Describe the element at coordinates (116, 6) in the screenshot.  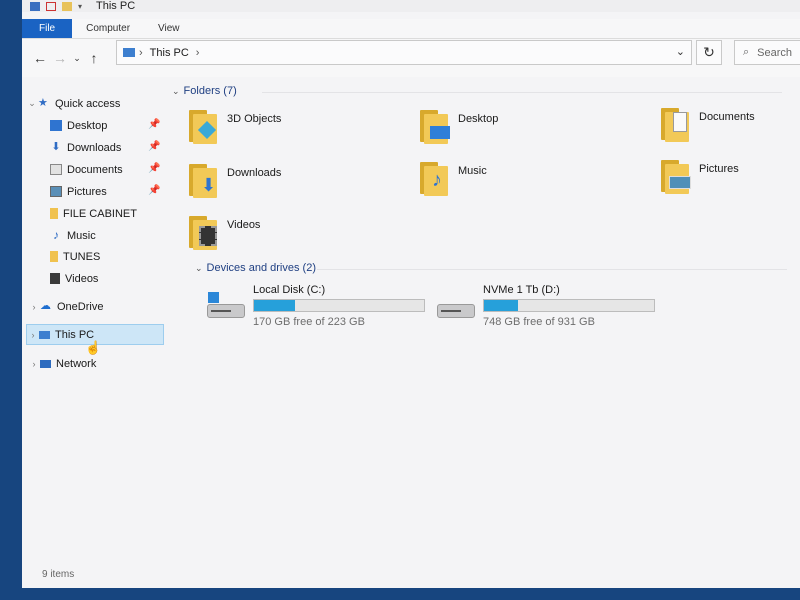
I see `window-title: This PC` at that location.